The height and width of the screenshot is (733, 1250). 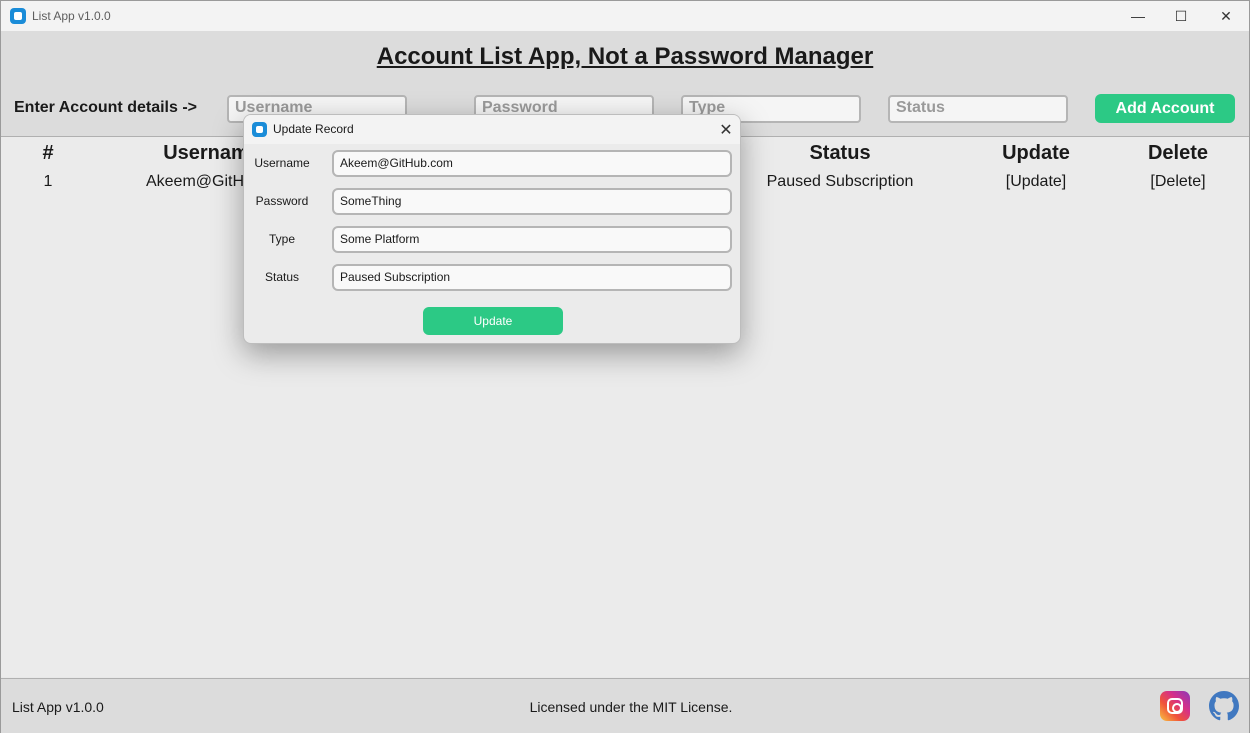 I want to click on dialog-app-icon, so click(x=259, y=129).